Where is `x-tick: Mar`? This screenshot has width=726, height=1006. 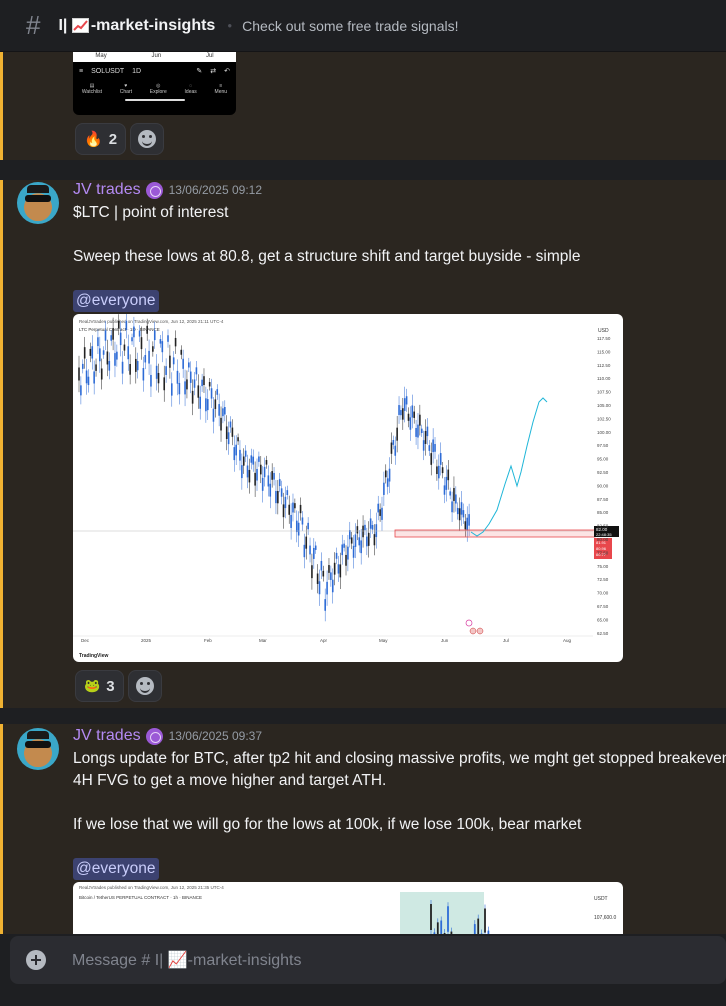
x-tick: Mar is located at coordinates (263, 640).